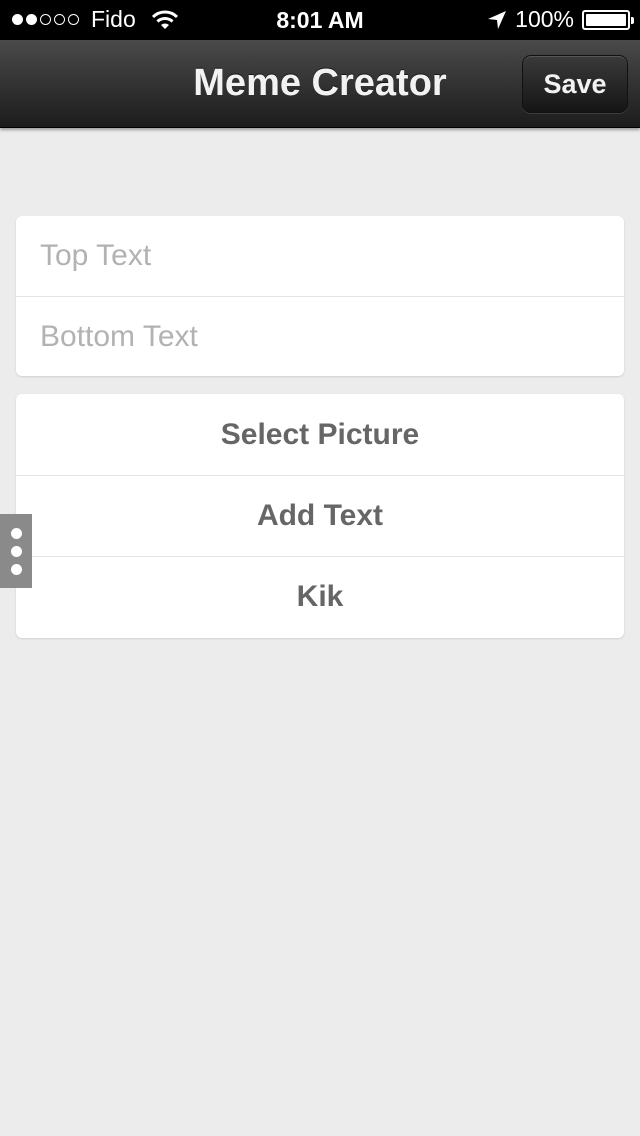  I want to click on kik-button: Kik, so click(320, 596).